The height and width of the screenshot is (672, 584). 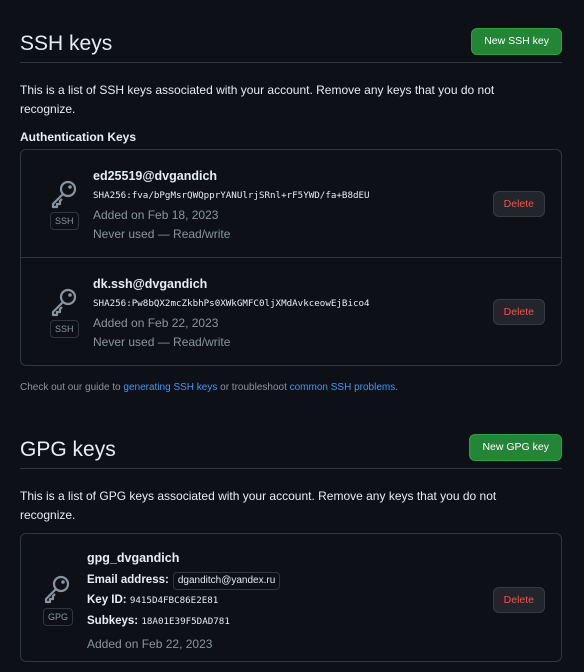 What do you see at coordinates (518, 600) in the screenshot?
I see `delete-gpg-key-button: Delete` at bounding box center [518, 600].